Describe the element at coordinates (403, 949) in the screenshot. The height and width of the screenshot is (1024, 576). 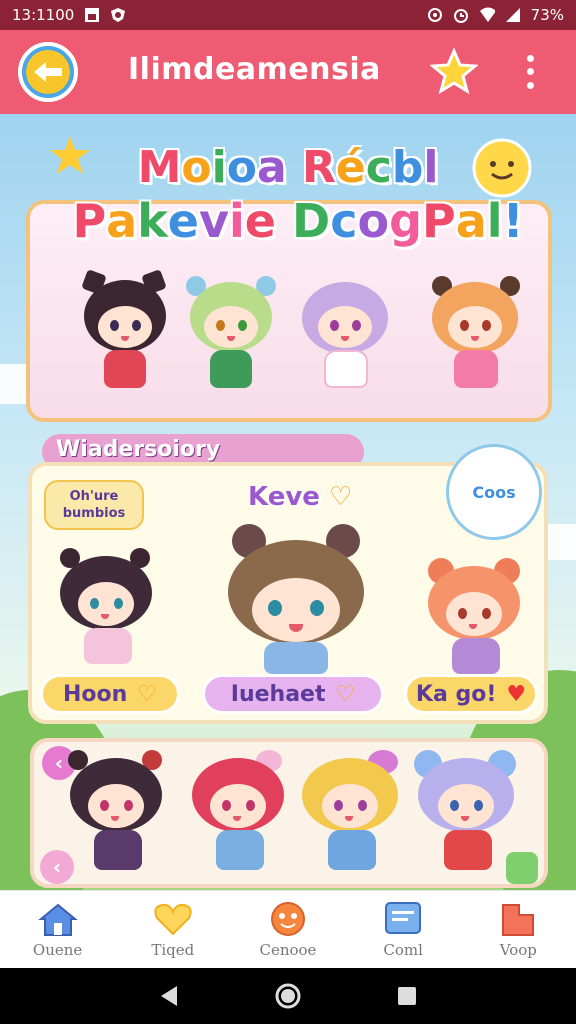
I see `nav-label: Coml` at that location.